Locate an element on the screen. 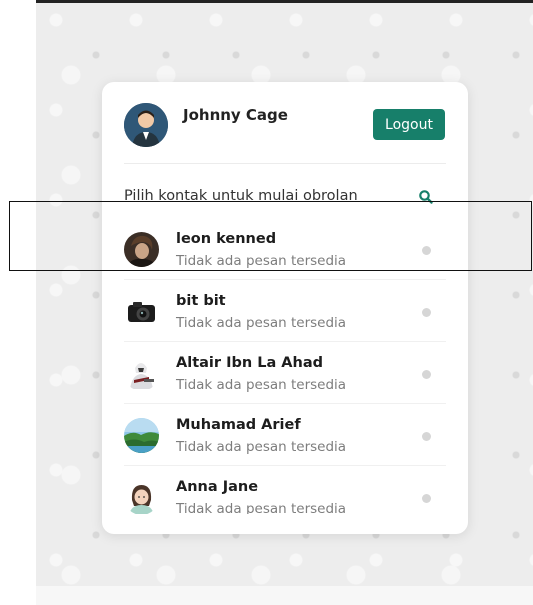 This screenshot has height=605, width=533. bottom-edge is located at coordinates (284, 595).